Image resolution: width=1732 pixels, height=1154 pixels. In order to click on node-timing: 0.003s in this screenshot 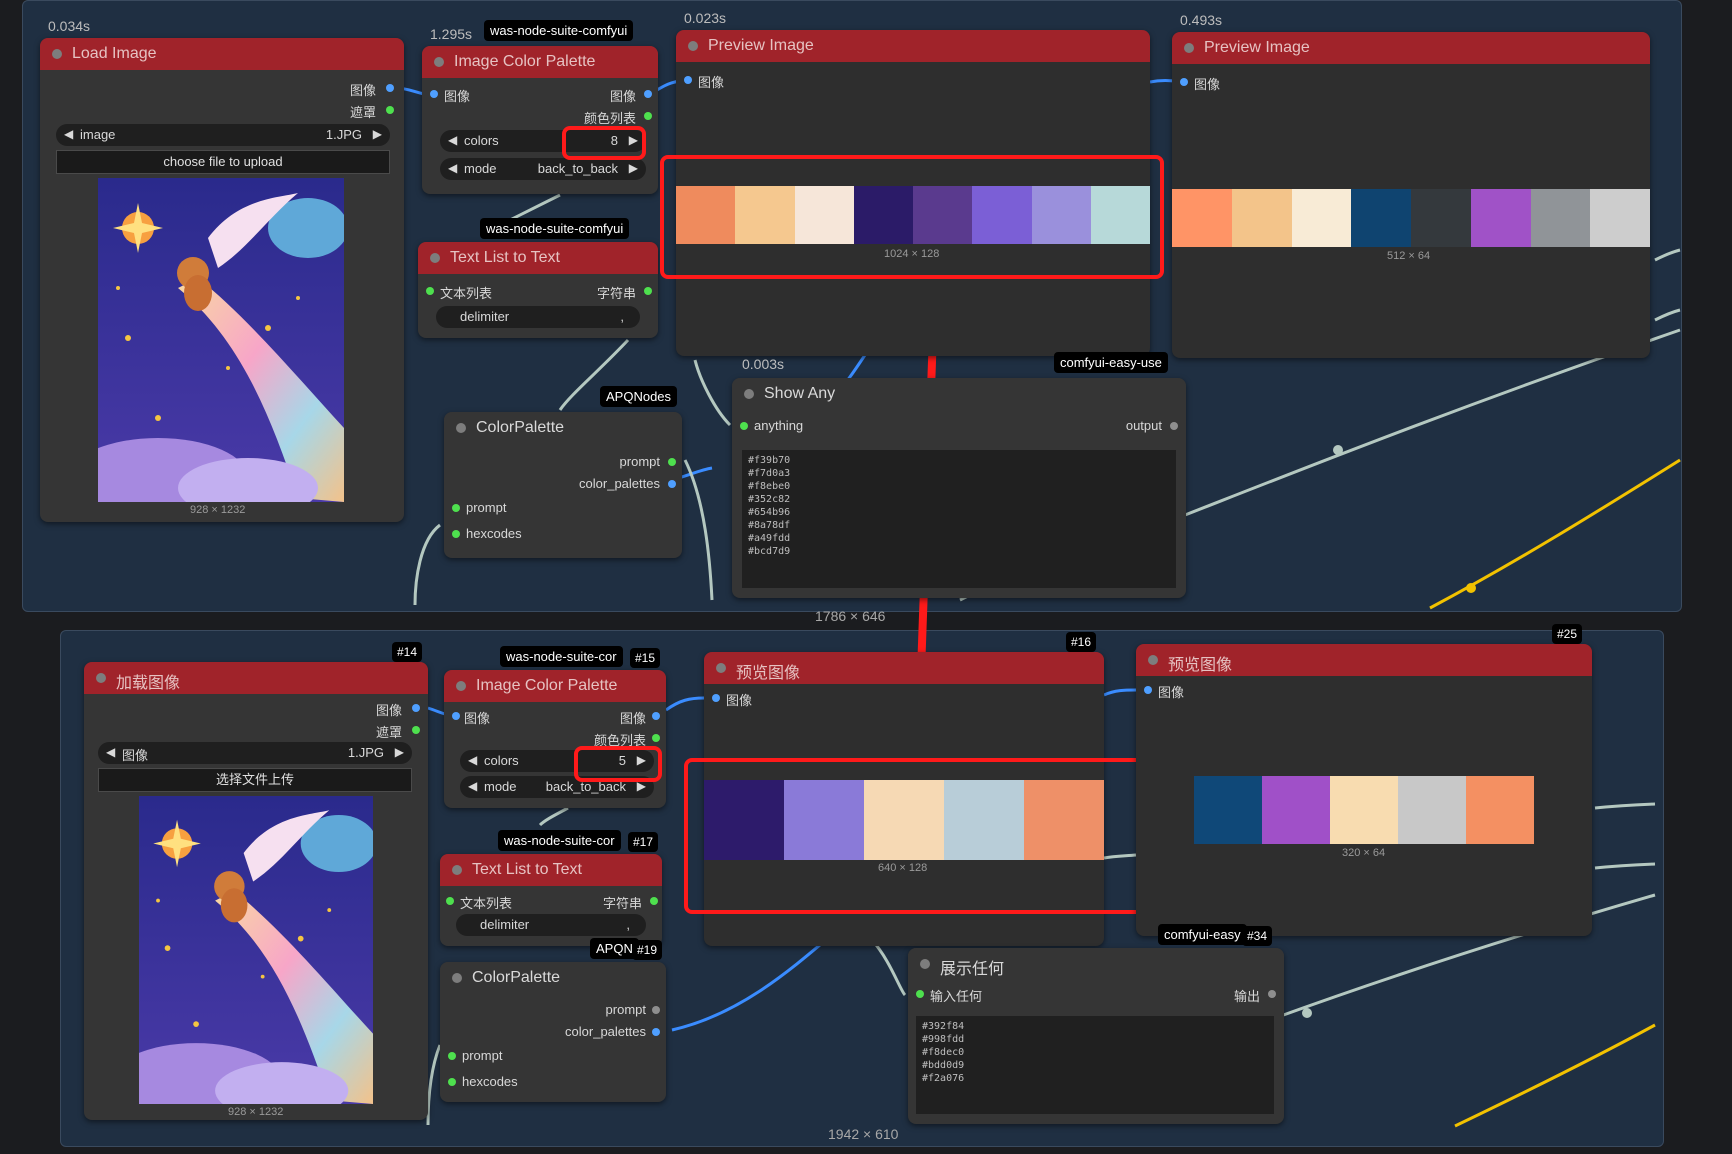, I will do `click(763, 364)`.